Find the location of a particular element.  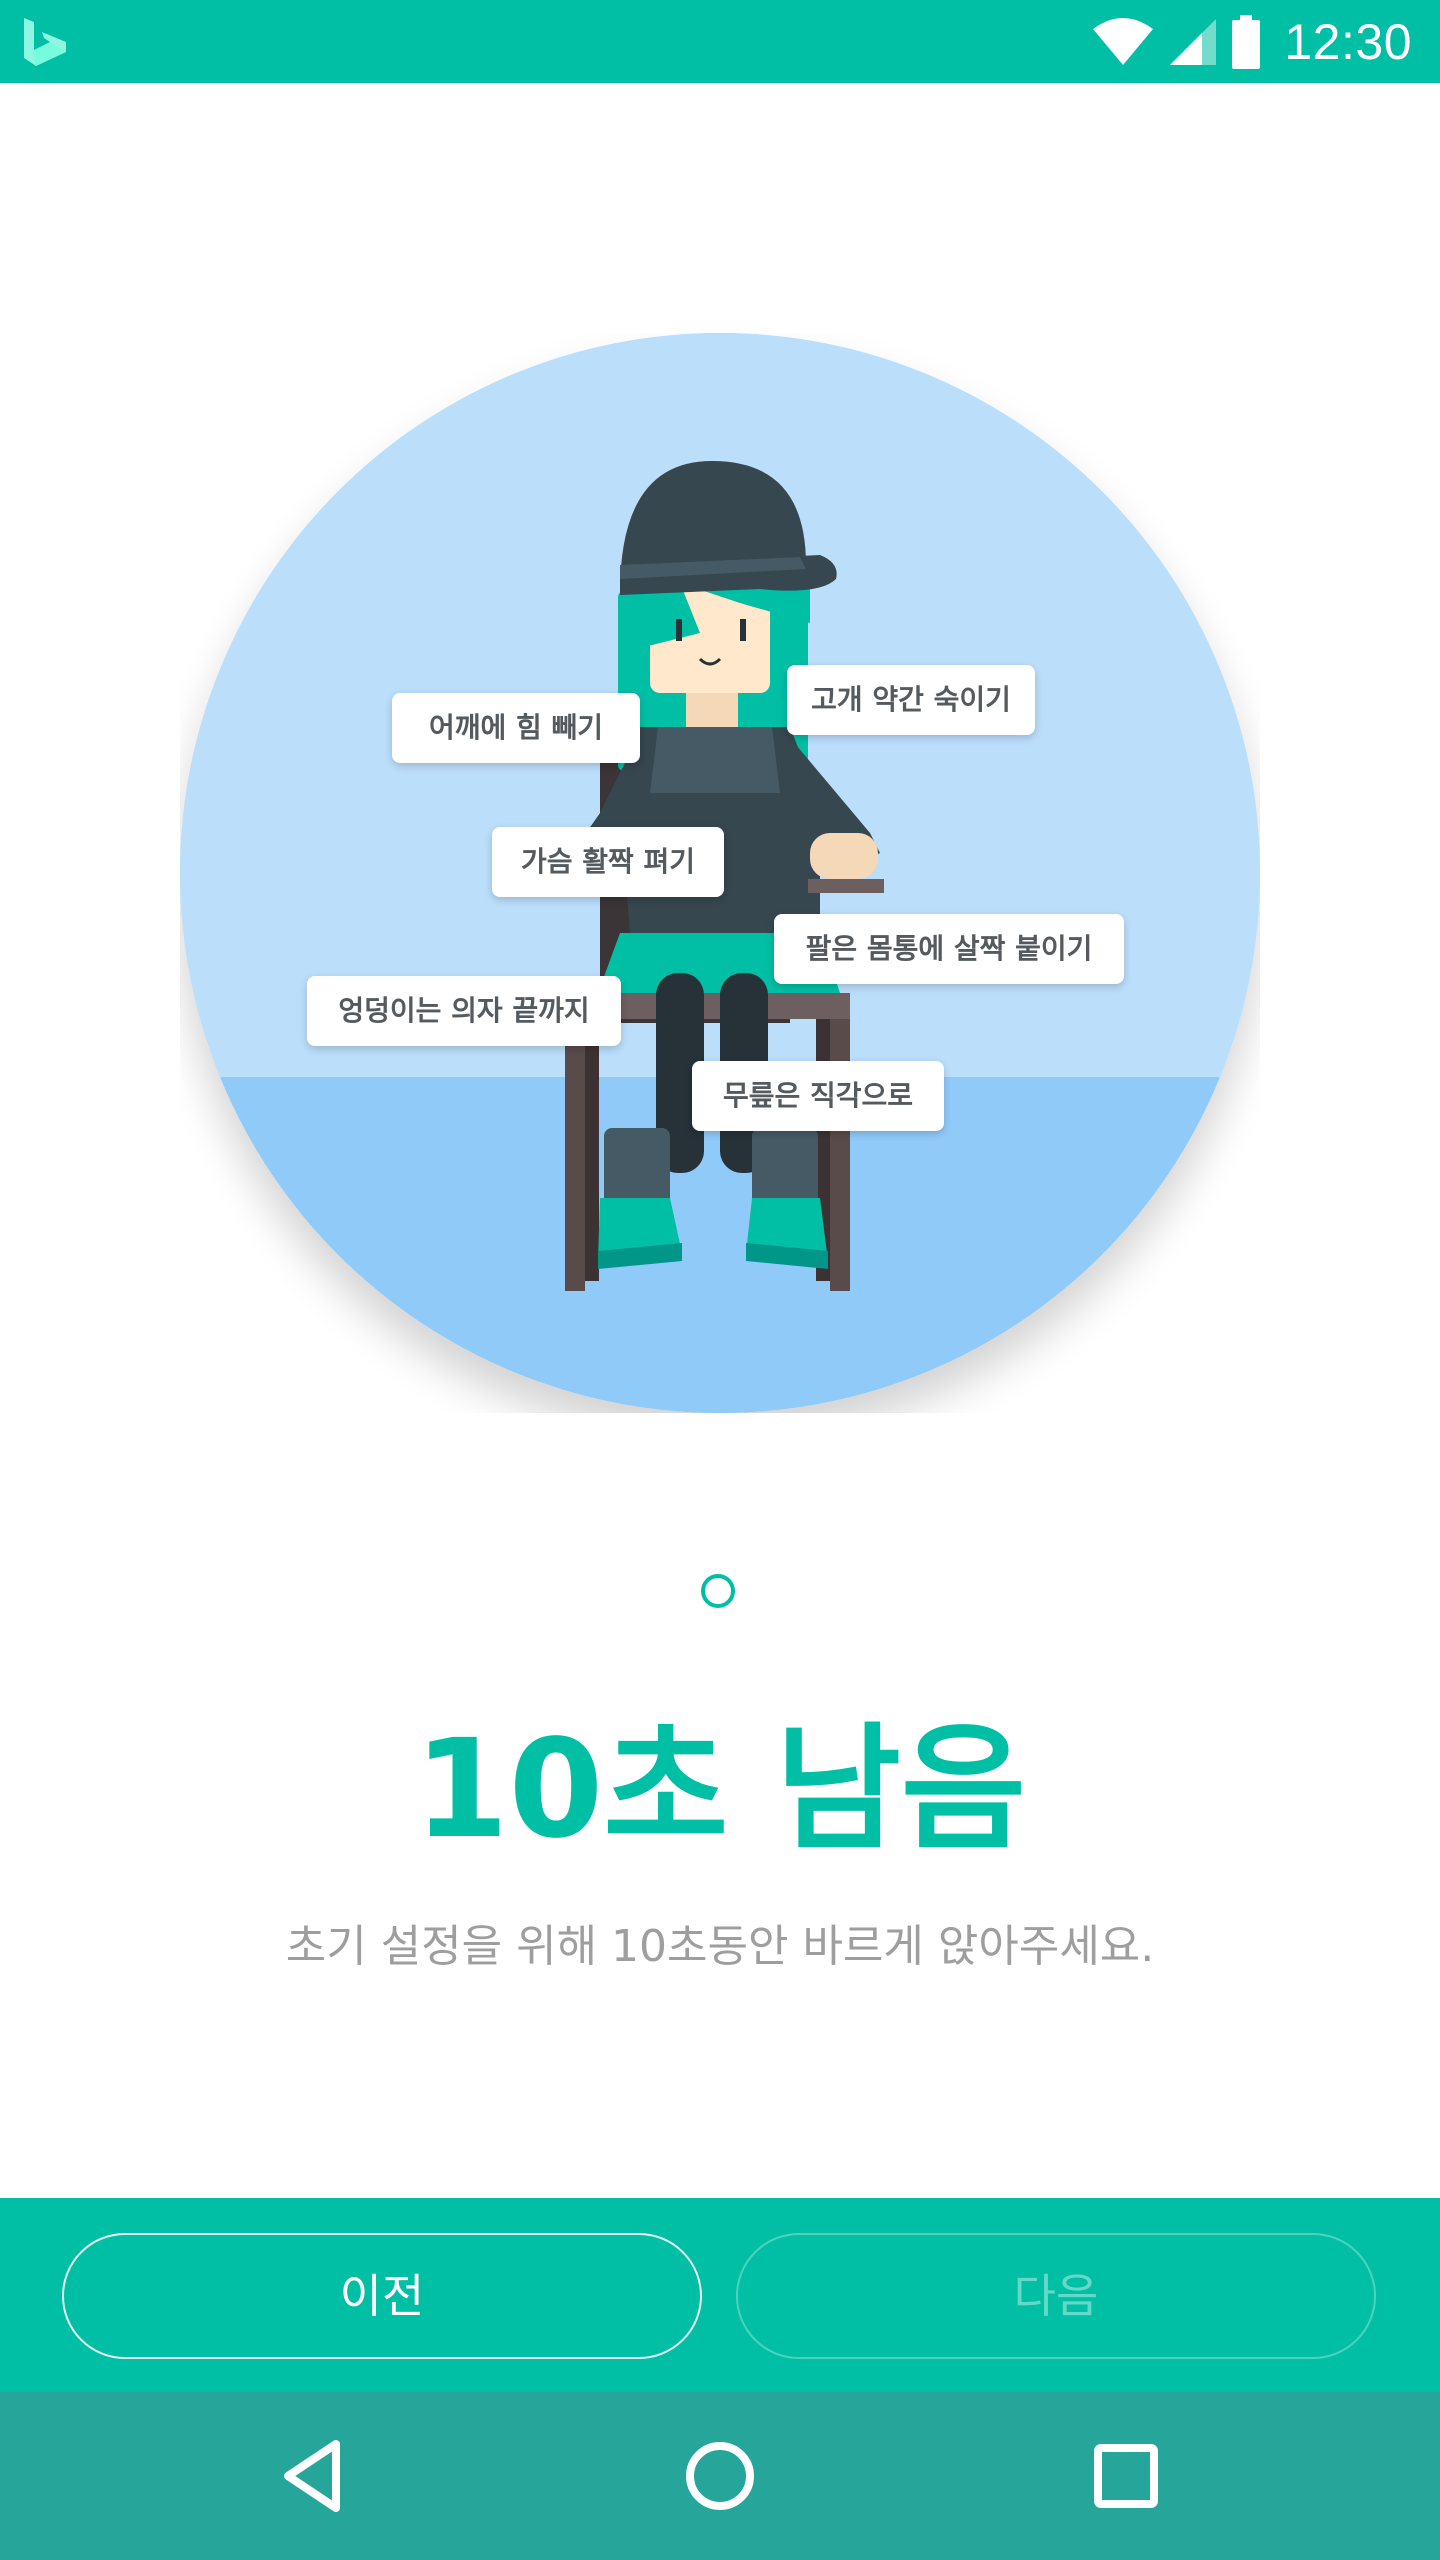

home-icon is located at coordinates (720, 2476).